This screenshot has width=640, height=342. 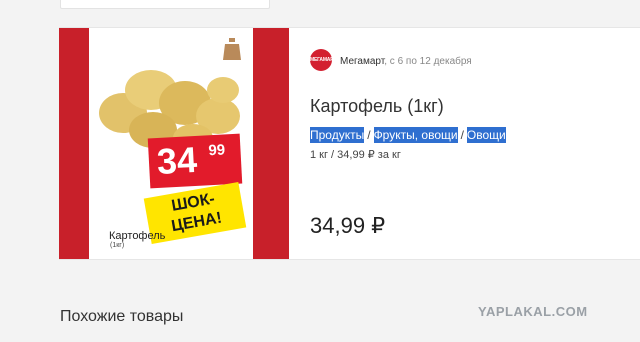 I want to click on promo-price-cents: 99, so click(x=217, y=150).